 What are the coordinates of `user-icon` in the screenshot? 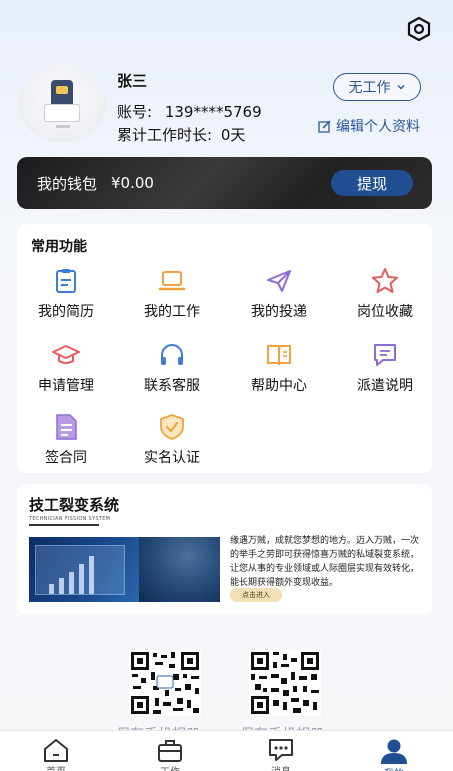 It's located at (394, 751).